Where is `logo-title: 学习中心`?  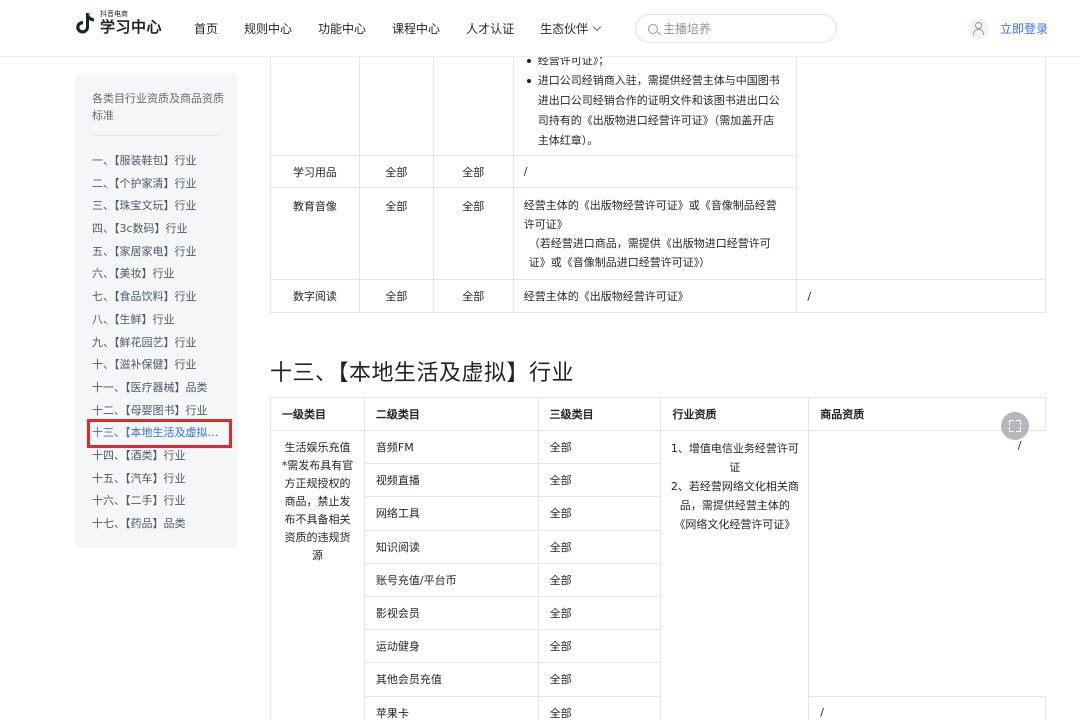 logo-title: 学习中心 is located at coordinates (131, 27).